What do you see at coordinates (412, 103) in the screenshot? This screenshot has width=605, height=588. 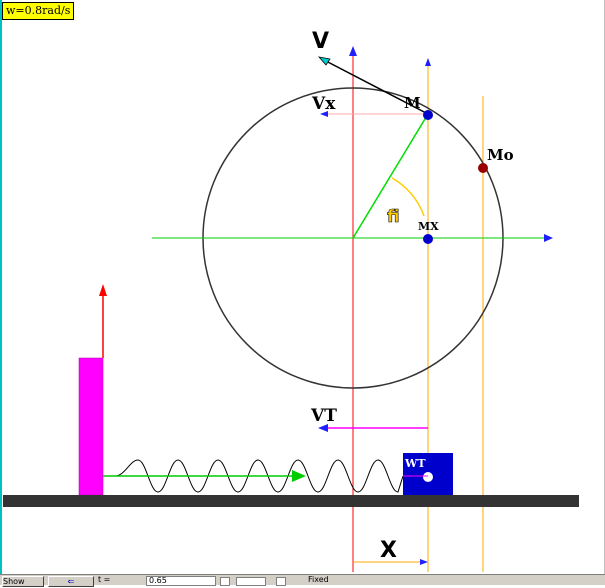 I see `label-m: M` at bounding box center [412, 103].